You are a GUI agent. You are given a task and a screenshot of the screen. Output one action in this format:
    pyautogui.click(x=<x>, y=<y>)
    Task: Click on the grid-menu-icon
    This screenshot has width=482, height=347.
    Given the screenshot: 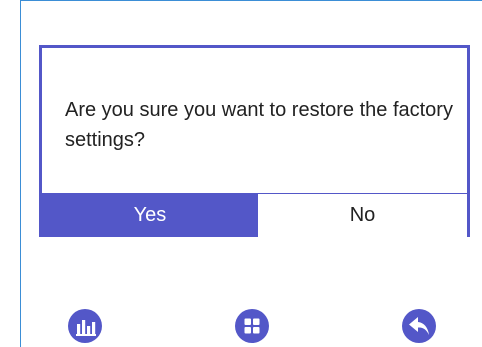 What is the action you would take?
    pyautogui.click(x=252, y=326)
    